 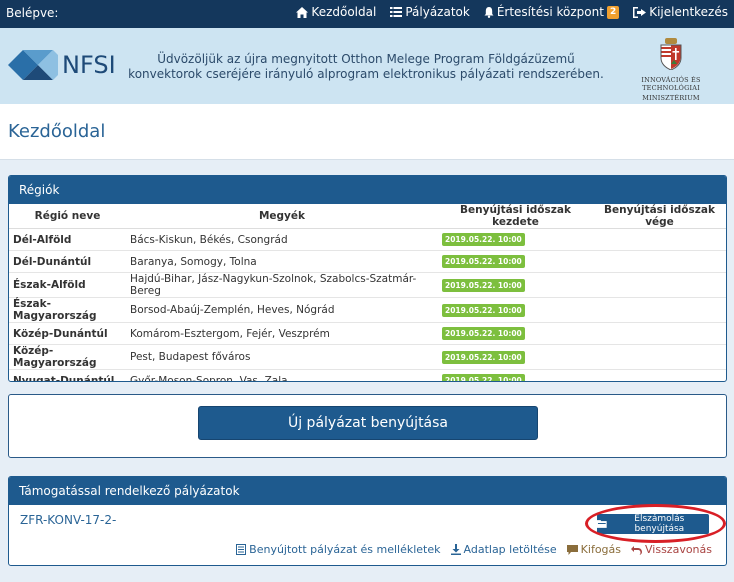 What do you see at coordinates (32, 13) in the screenshot?
I see `logged-in-label: Belépve:` at bounding box center [32, 13].